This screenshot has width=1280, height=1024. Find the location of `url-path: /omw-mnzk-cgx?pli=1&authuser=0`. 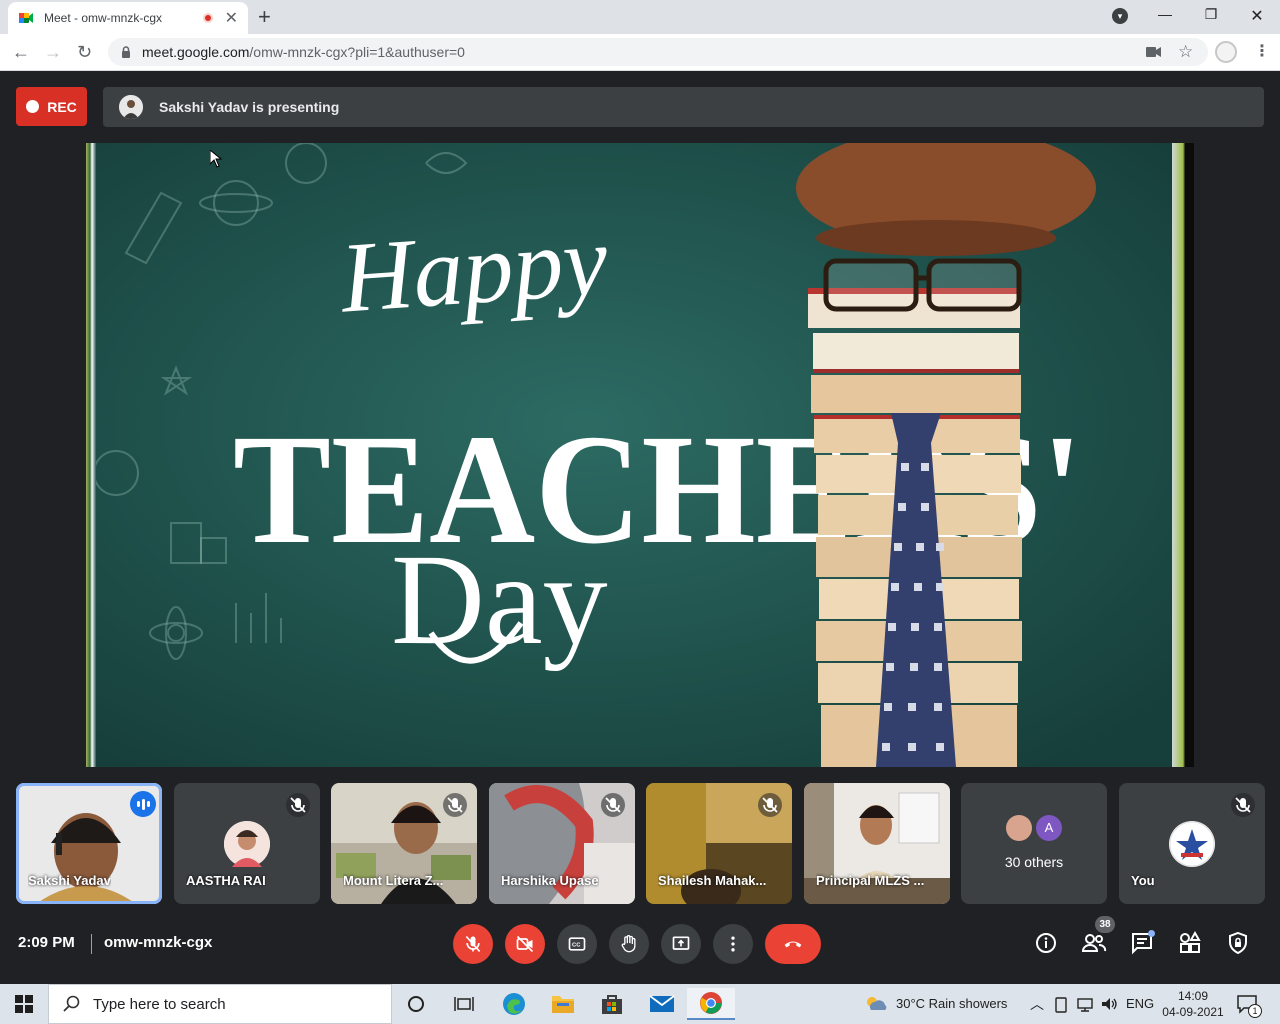

url-path: /omw-mnzk-cgx?pli=1&authuser=0 is located at coordinates (357, 52).